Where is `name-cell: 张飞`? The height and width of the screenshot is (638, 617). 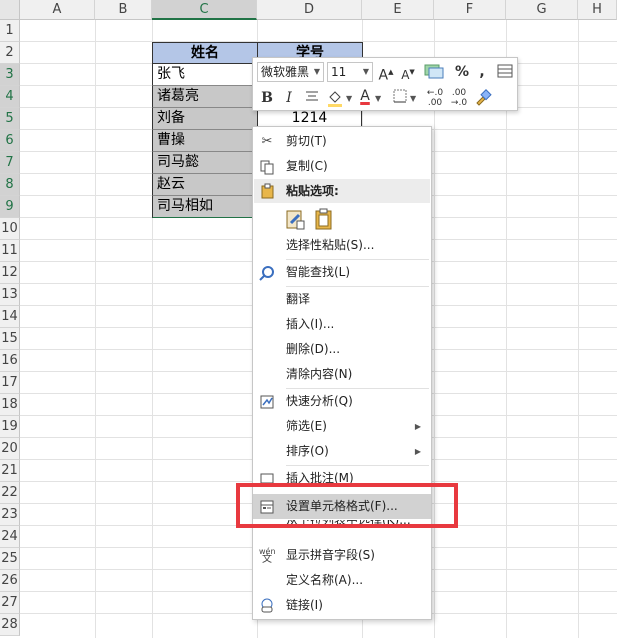 name-cell: 张飞 is located at coordinates (205, 75).